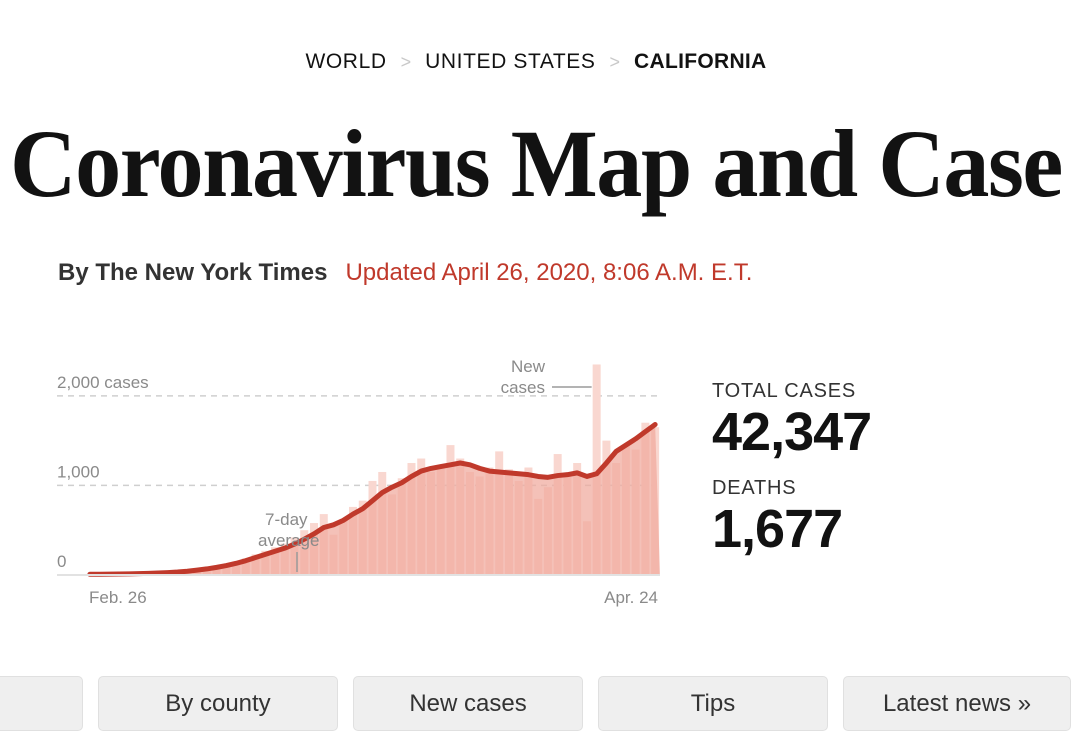 This screenshot has width=1072, height=755. Describe the element at coordinates (373, 597) in the screenshot. I see `chart-x-axis-labels: Feb. 26 Apr. 24` at that location.